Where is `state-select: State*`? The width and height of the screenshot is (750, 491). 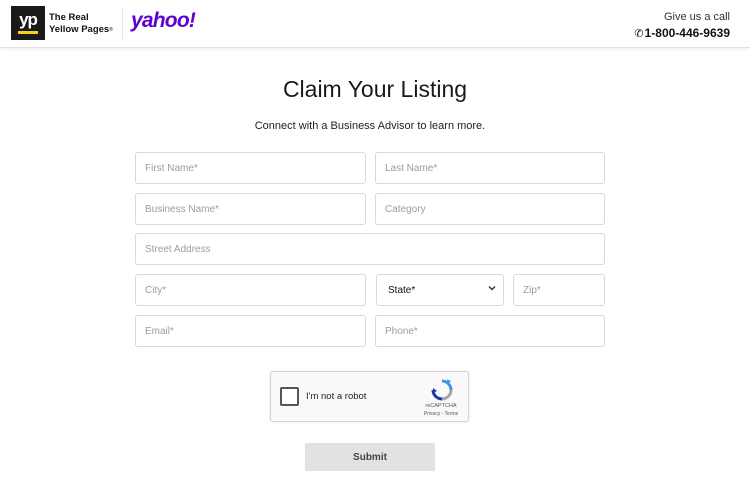 state-select: State* is located at coordinates (440, 290).